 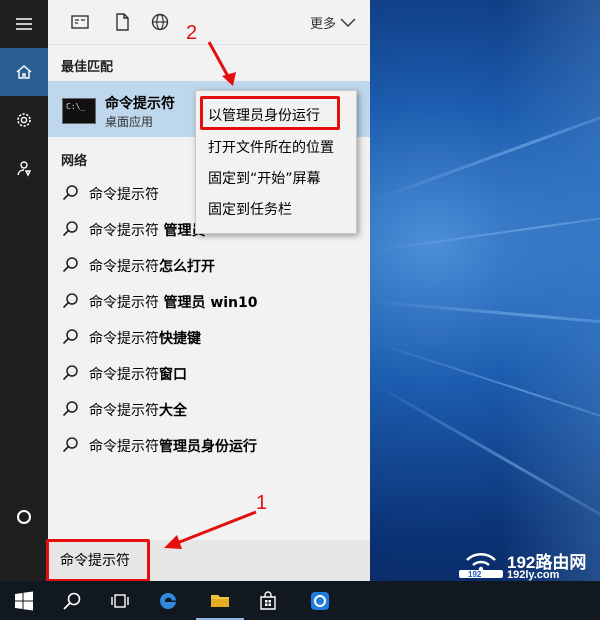 What do you see at coordinates (79, 111) in the screenshot?
I see `command-prompt-icon: C:\_` at bounding box center [79, 111].